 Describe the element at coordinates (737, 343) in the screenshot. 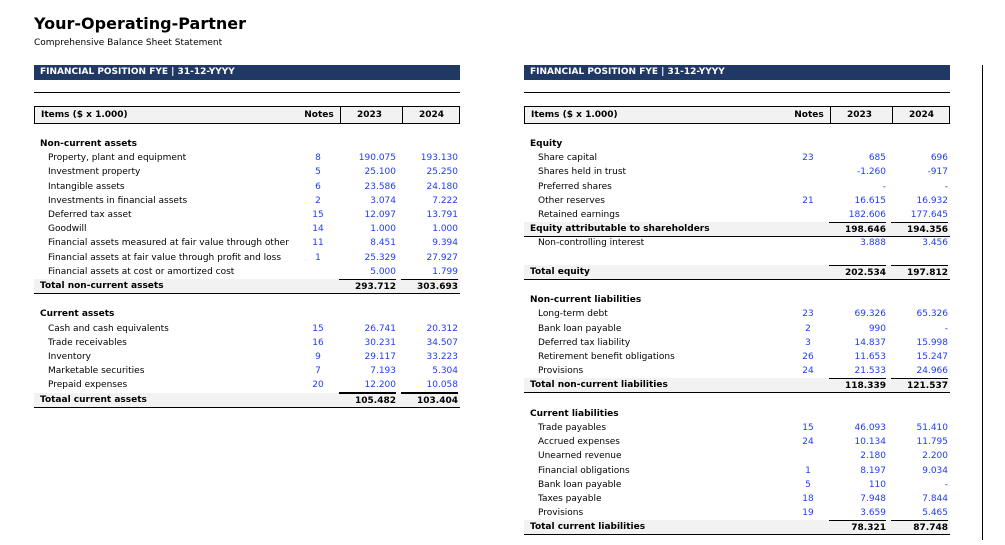

I see `table-row: Deferred tax liability 3 14.837 15.998` at that location.